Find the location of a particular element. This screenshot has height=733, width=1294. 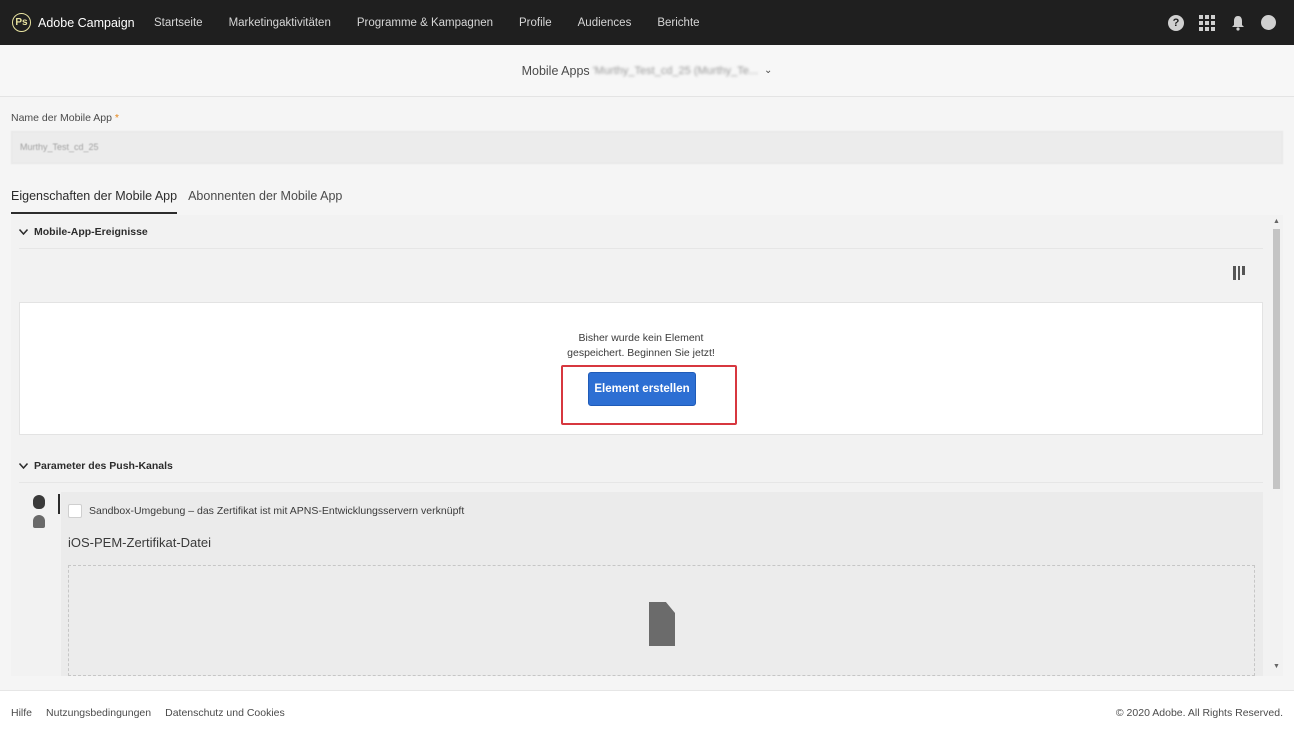

nav-link-berichte: Berichte is located at coordinates (678, 23).